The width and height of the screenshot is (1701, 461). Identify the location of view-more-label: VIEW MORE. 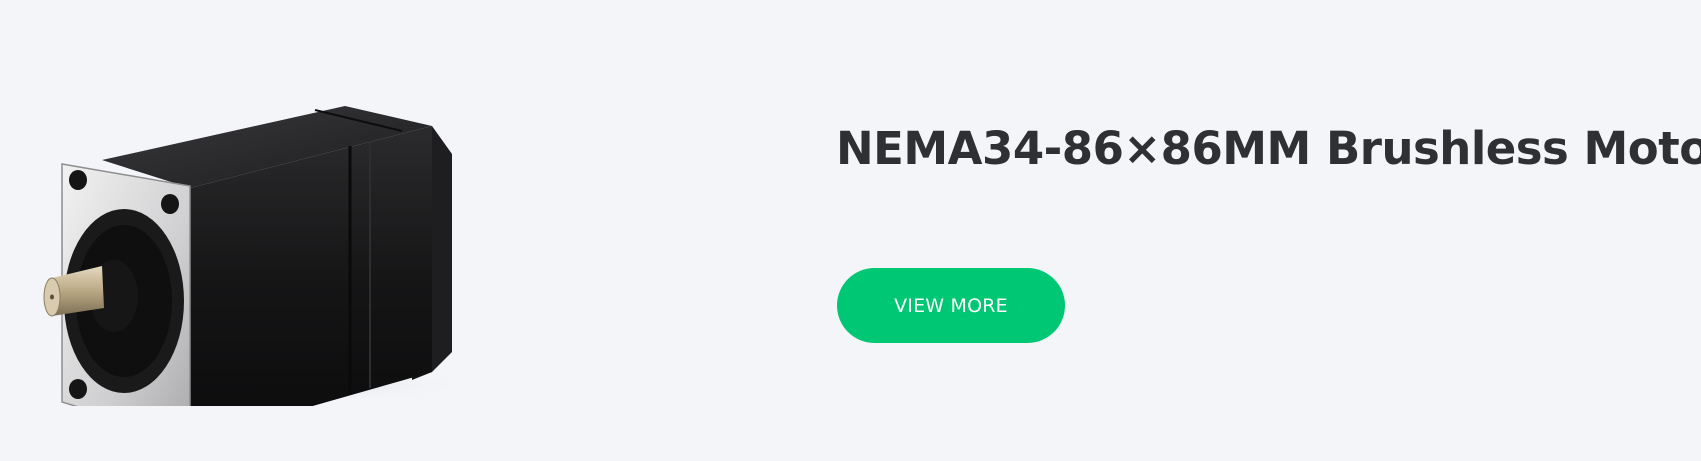
(951, 305).